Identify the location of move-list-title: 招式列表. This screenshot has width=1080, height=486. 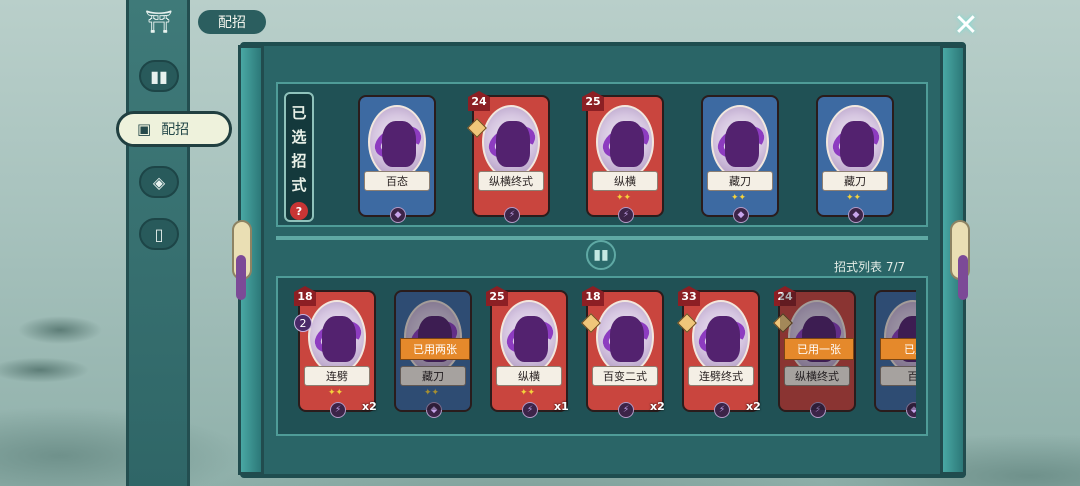
(858, 267).